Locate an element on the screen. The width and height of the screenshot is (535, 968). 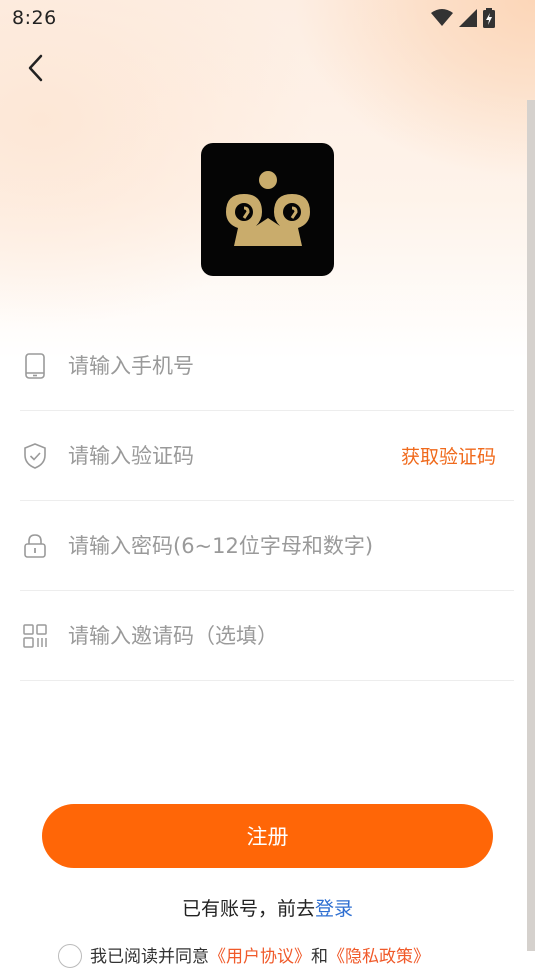
crown-logo-icon is located at coordinates (267, 208).